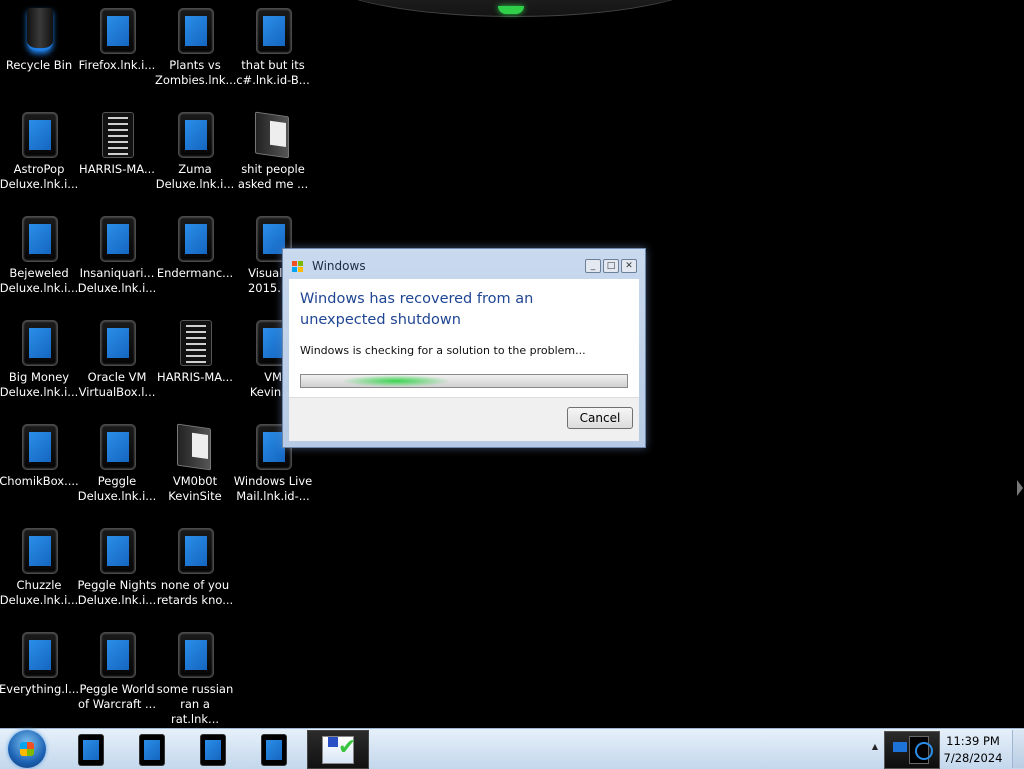  What do you see at coordinates (912, 750) in the screenshot?
I see `tray-app-icon` at bounding box center [912, 750].